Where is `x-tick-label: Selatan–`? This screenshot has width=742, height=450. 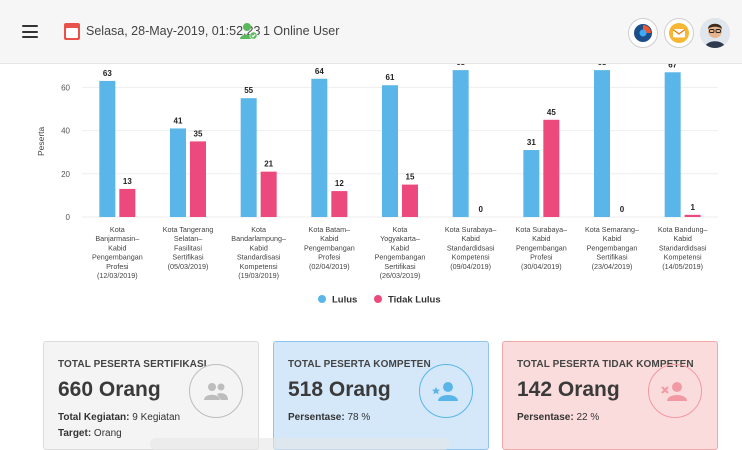
x-tick-label: Selatan– is located at coordinates (188, 238).